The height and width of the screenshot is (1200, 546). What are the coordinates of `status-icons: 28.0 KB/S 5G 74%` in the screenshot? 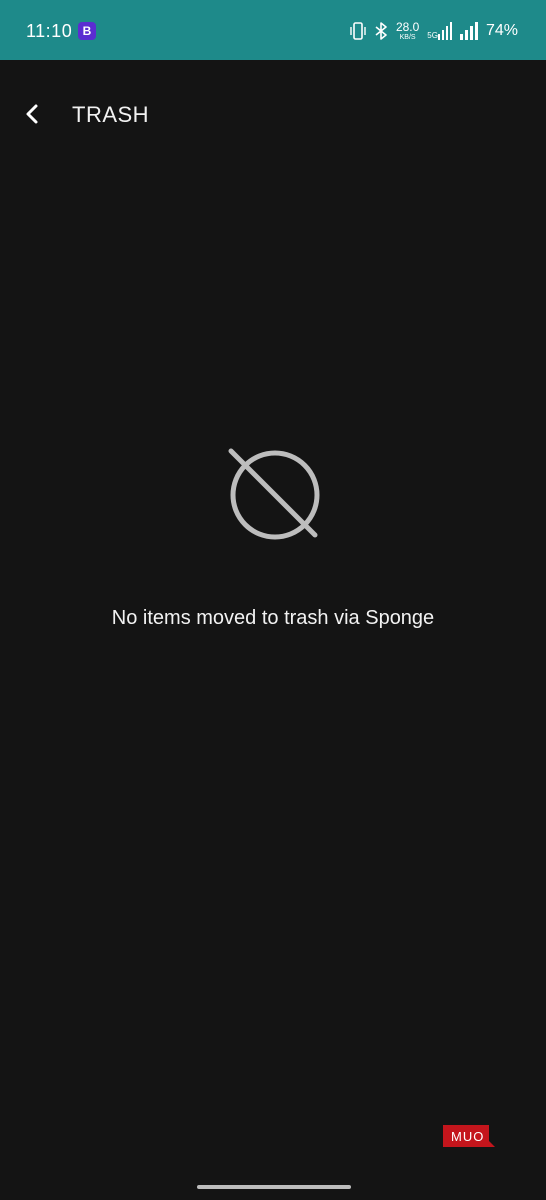 It's located at (434, 31).